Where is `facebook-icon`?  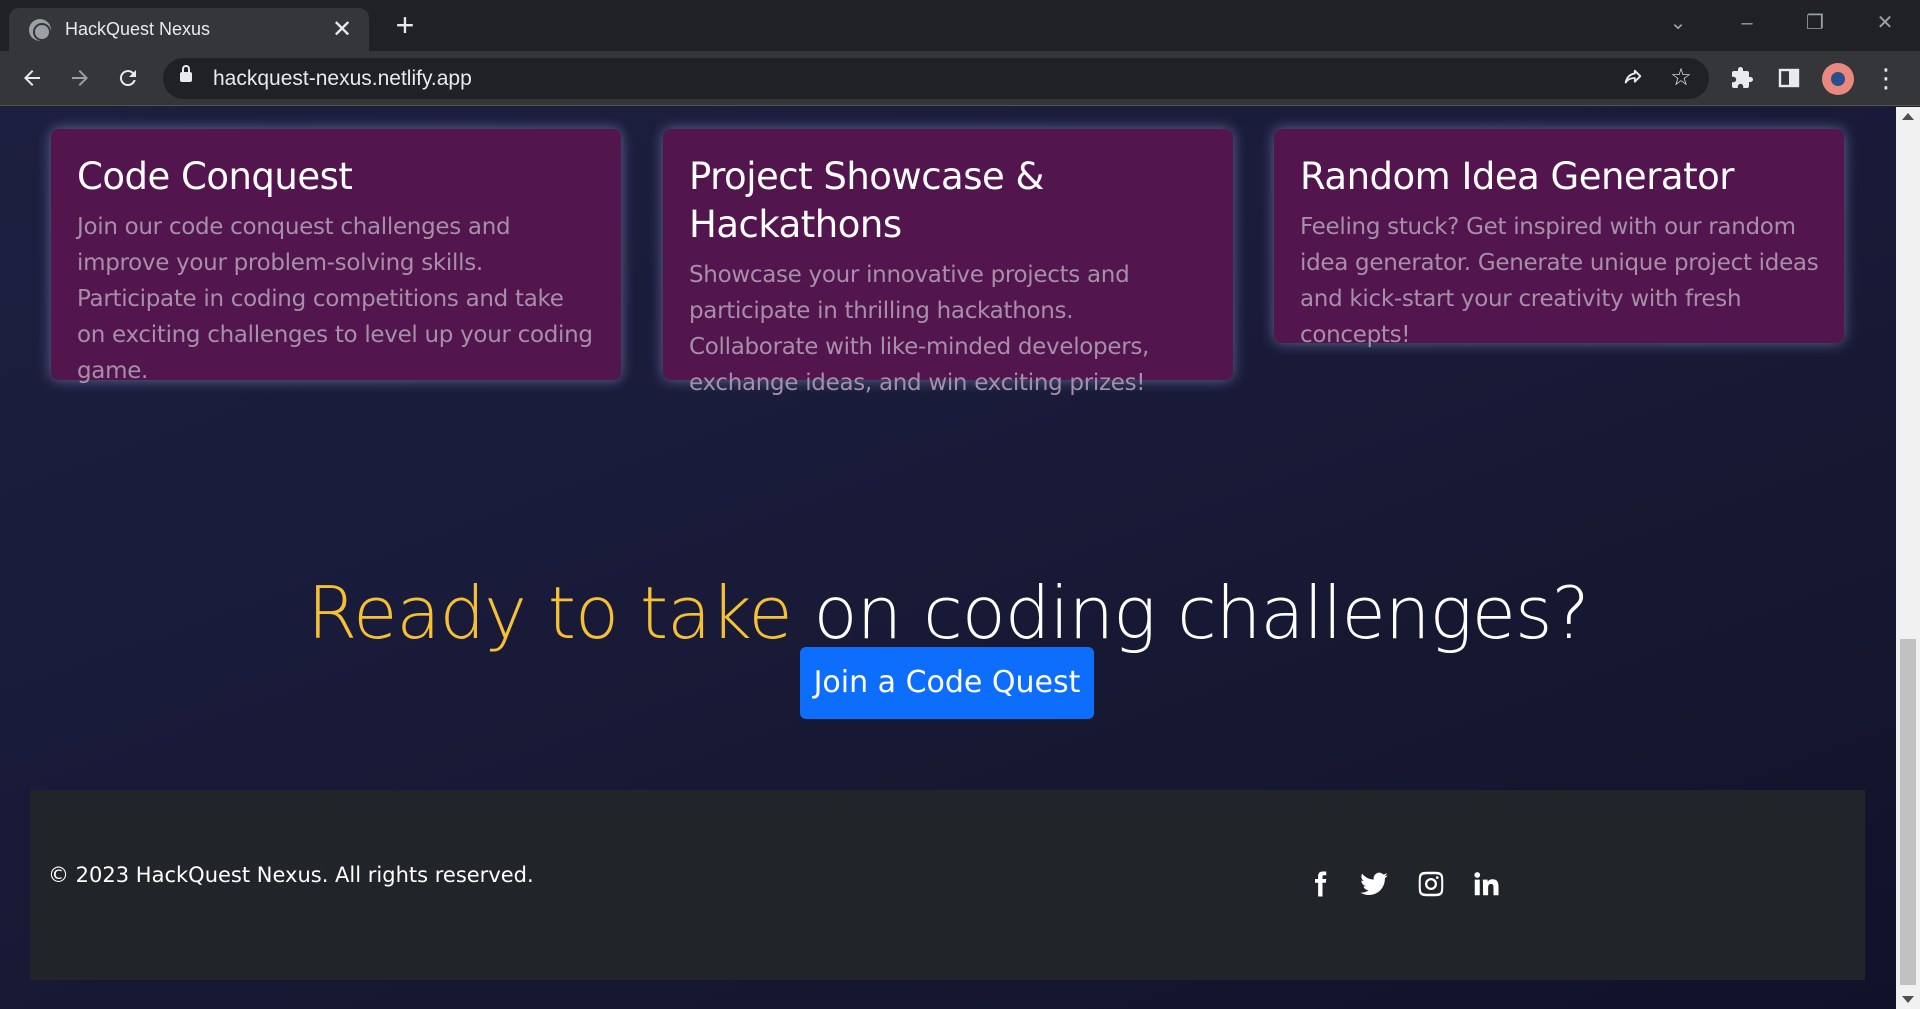 facebook-icon is located at coordinates (1320, 884).